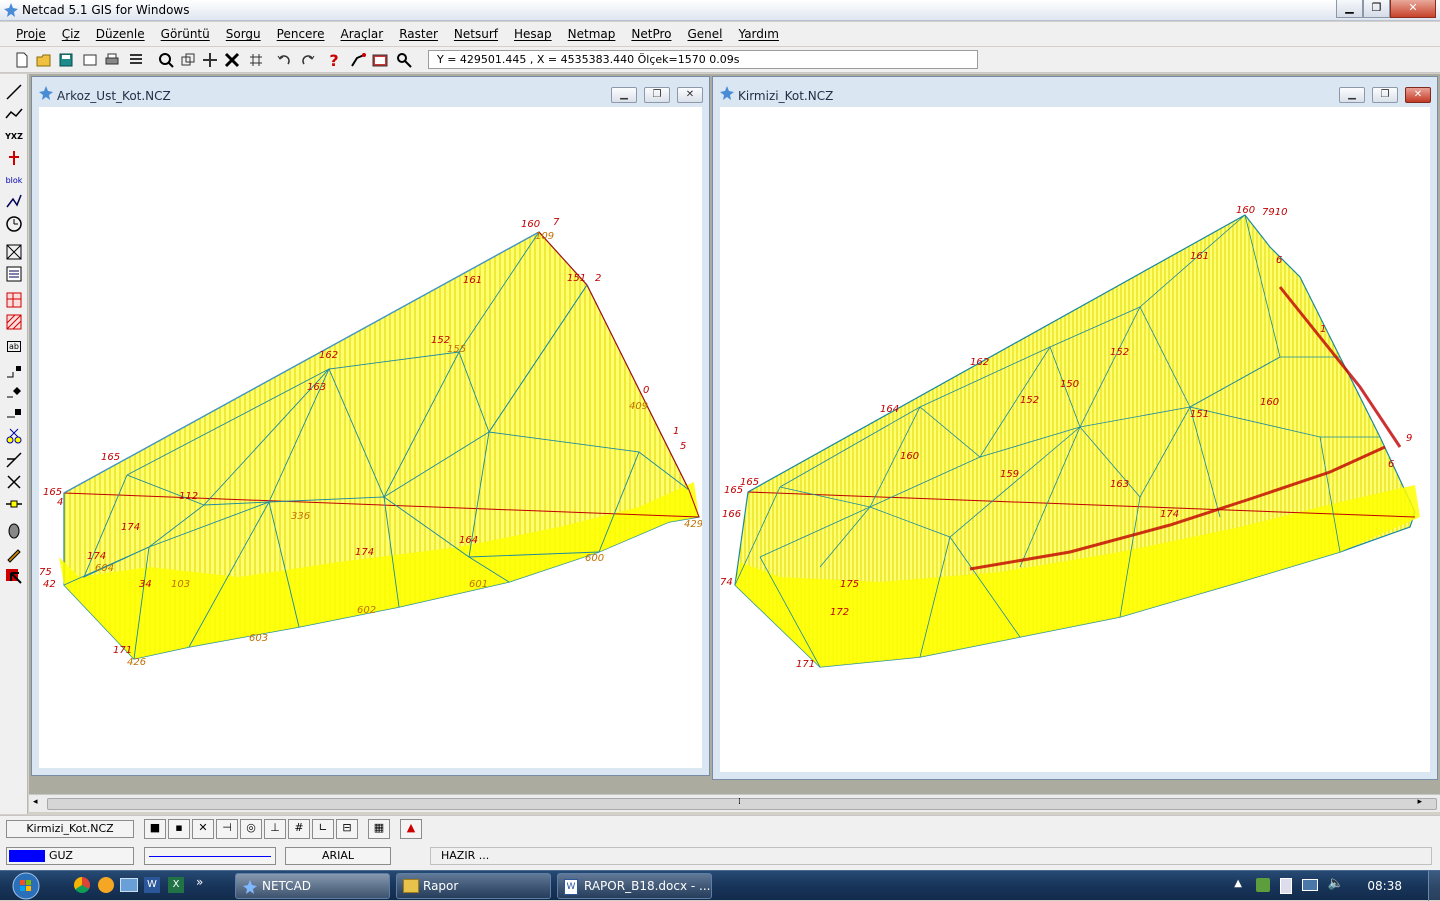 This screenshot has width=1440, height=901. Describe the element at coordinates (185, 34) in the screenshot. I see `menu-goruntu: Görüntü` at that location.